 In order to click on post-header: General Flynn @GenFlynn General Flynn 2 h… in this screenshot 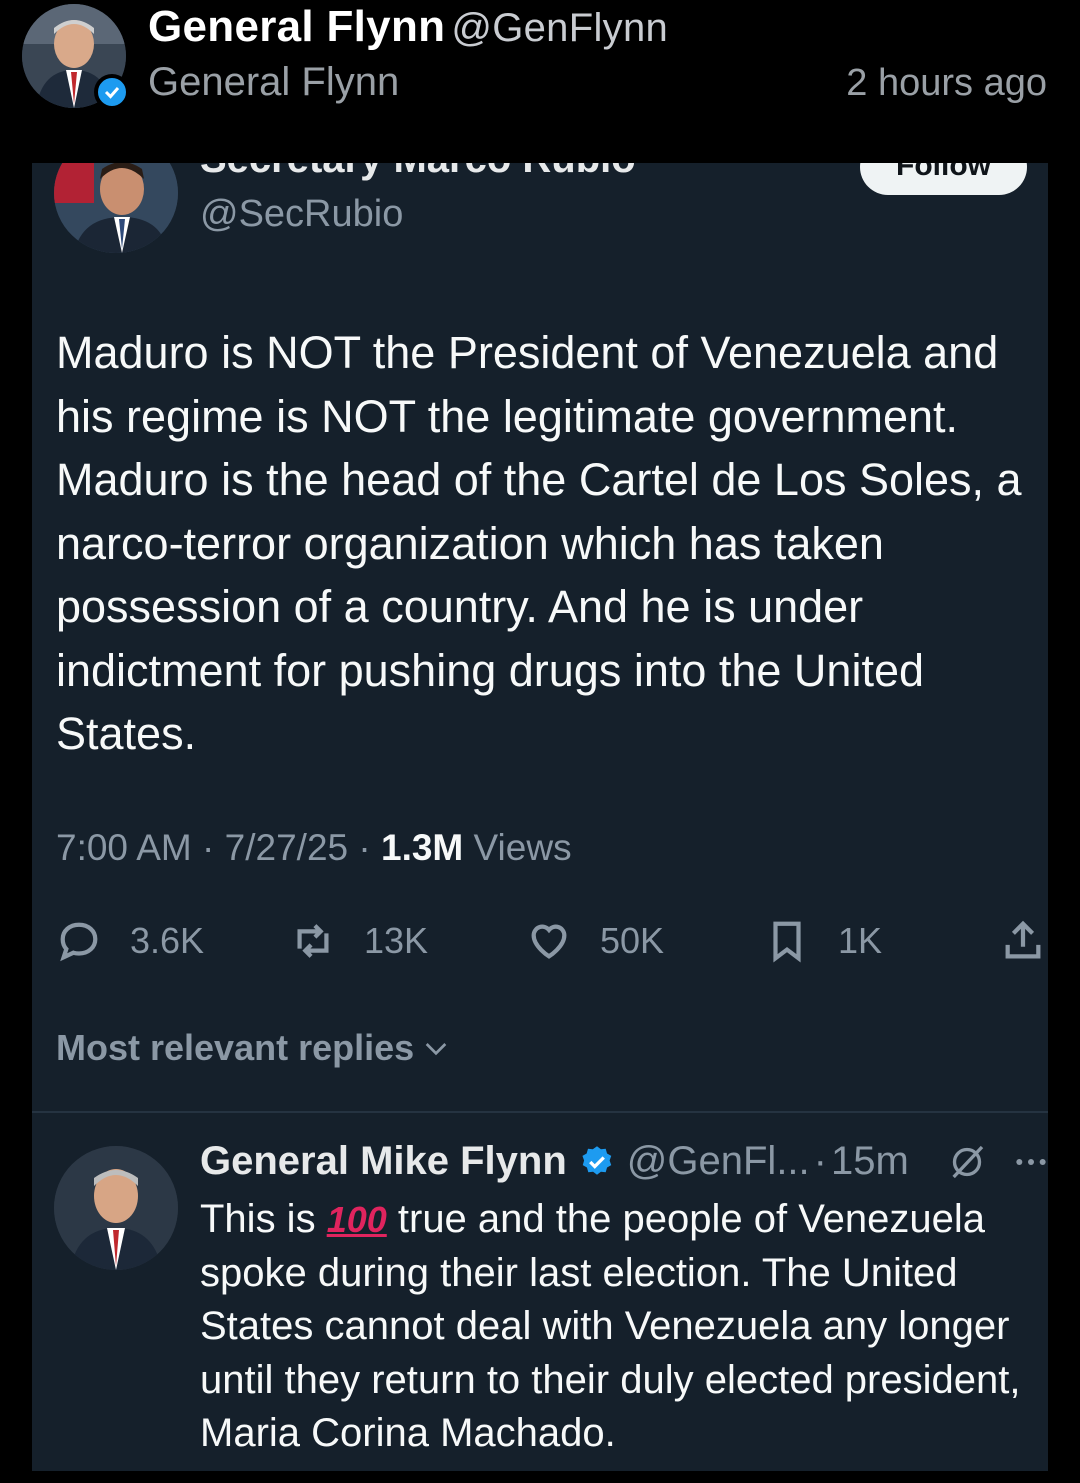, I will do `click(540, 70)`.